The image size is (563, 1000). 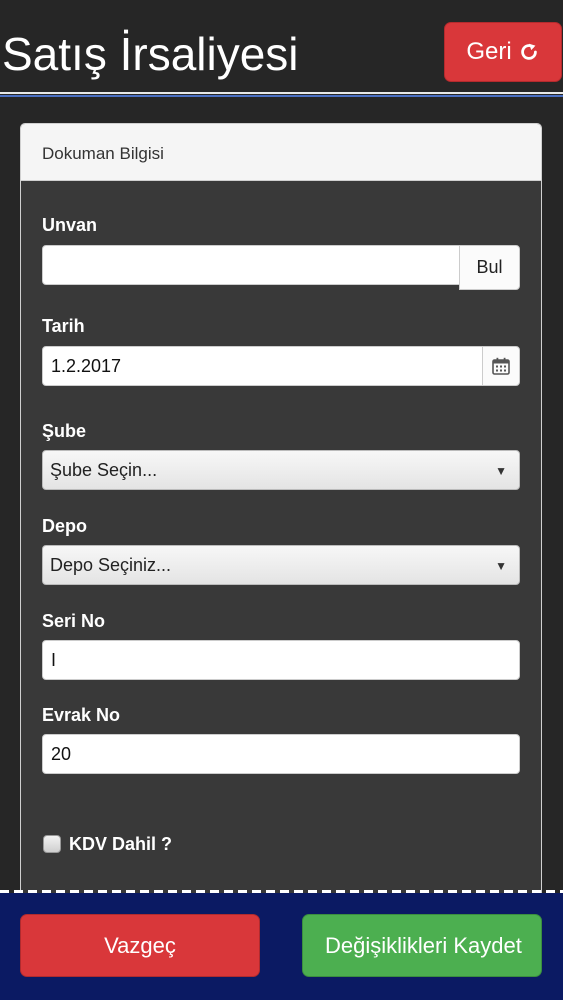 I want to click on unvan-label: Unvan, so click(x=70, y=225).